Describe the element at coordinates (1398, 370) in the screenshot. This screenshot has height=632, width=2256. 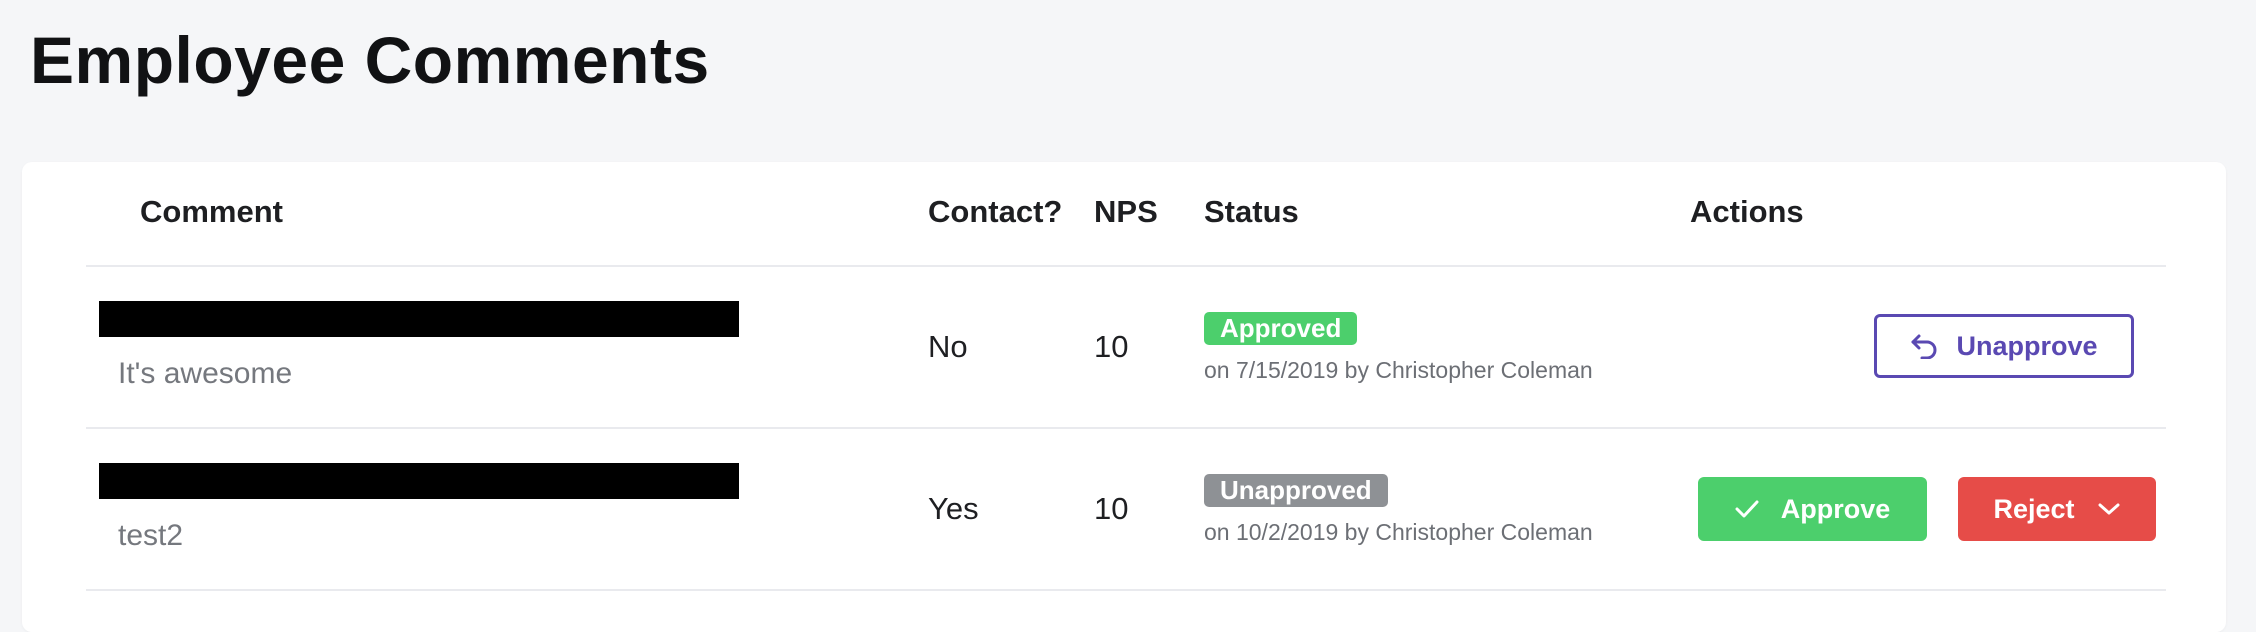
I see `status-meta: on 7/15/2019 by Christopher Coleman` at that location.